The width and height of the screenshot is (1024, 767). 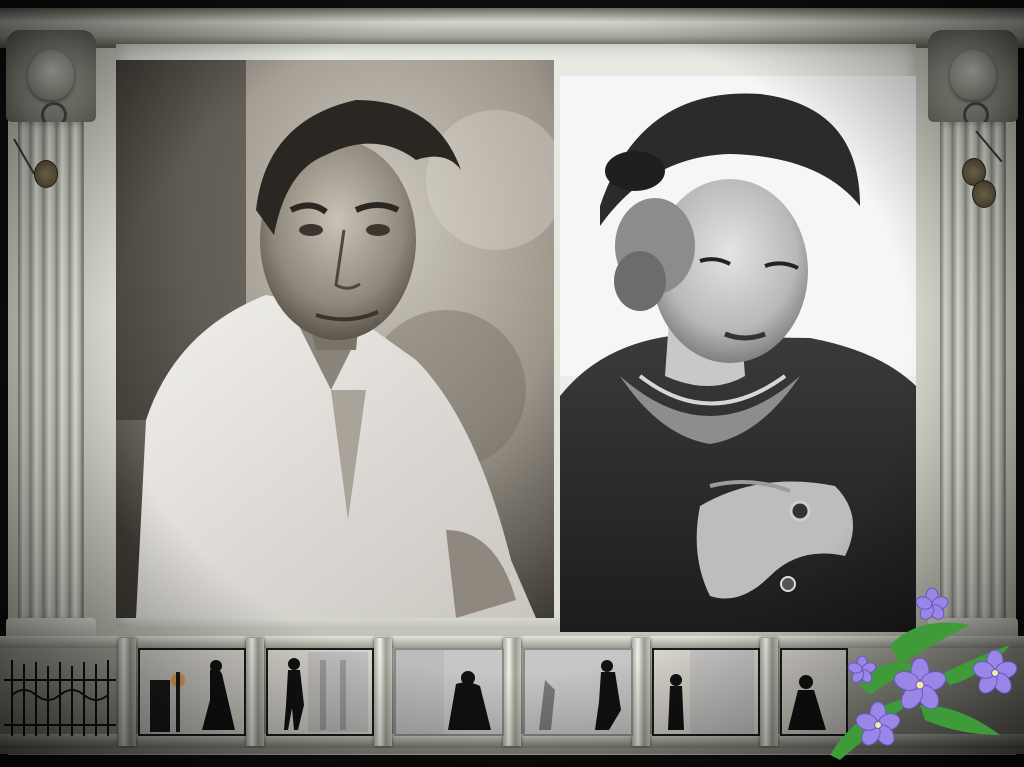 I want to click on iron-fence-icon, so click(x=60, y=698).